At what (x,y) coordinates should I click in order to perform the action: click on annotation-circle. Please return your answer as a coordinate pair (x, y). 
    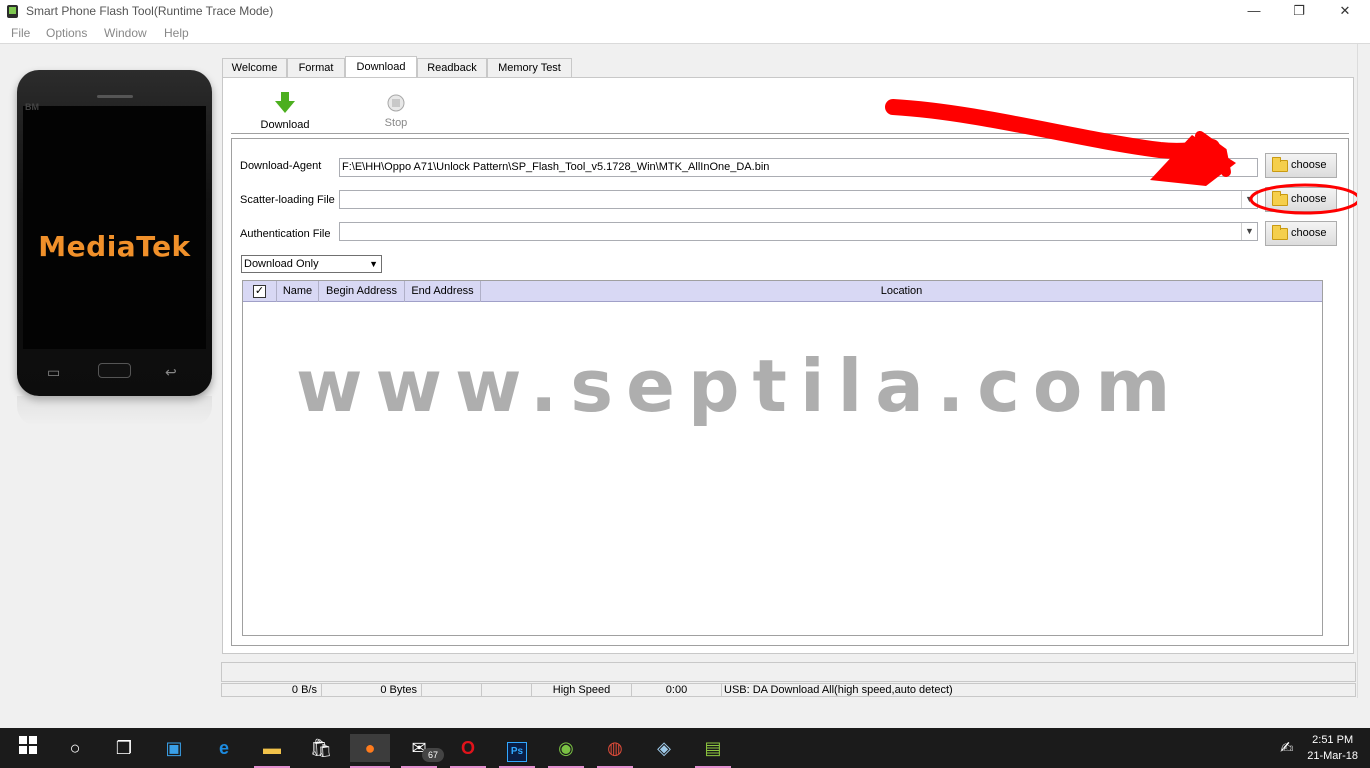
    Looking at the image, I should click on (1305, 199).